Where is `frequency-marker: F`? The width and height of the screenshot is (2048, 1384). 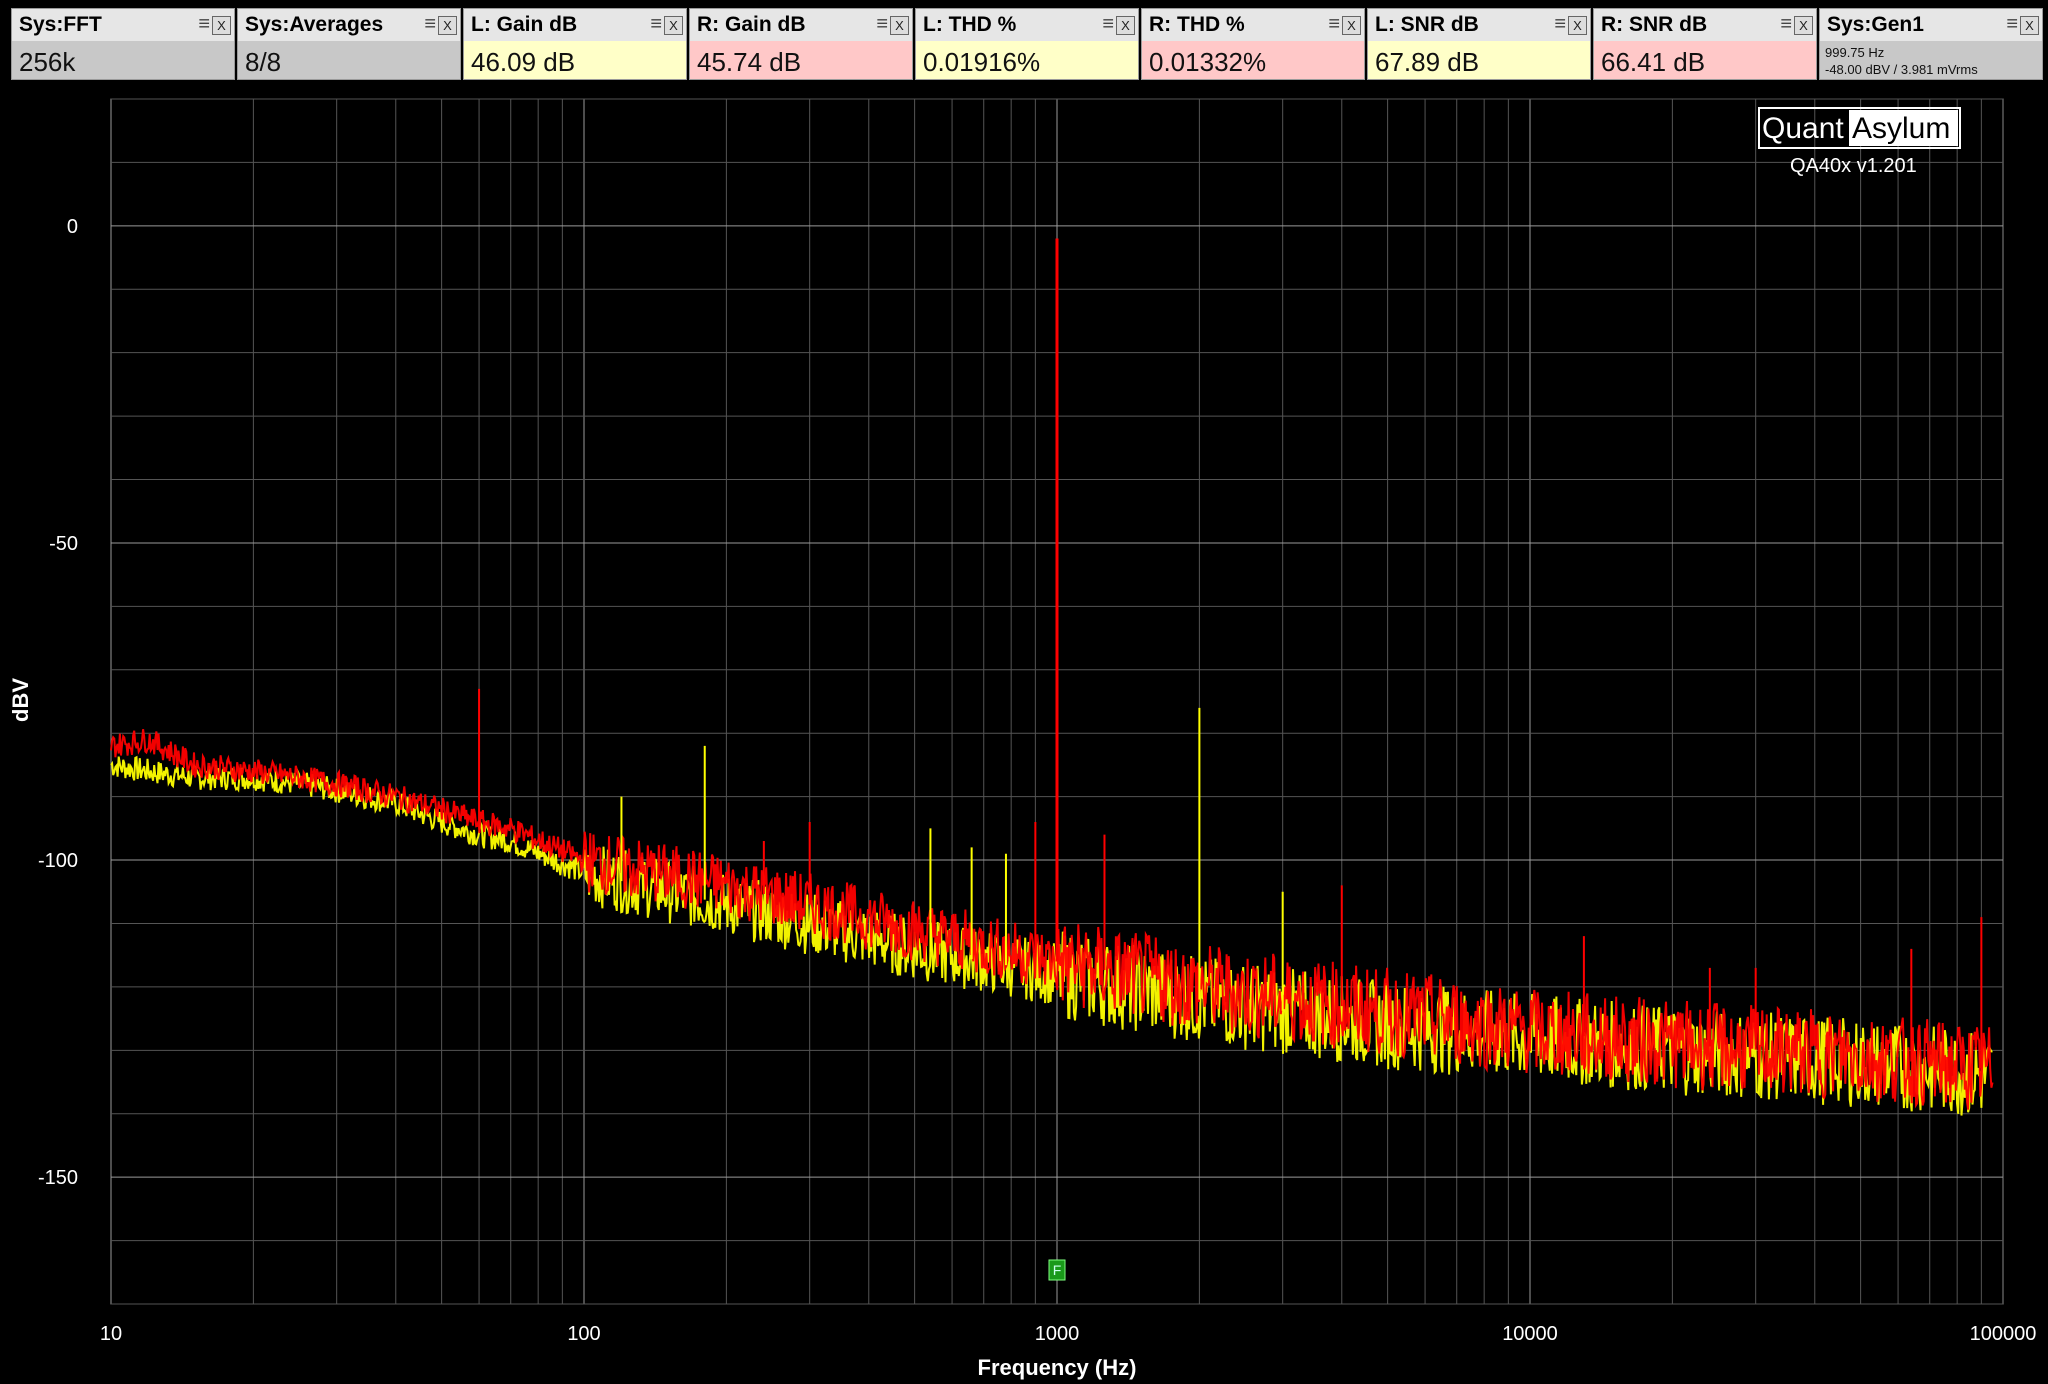 frequency-marker: F is located at coordinates (1057, 1270).